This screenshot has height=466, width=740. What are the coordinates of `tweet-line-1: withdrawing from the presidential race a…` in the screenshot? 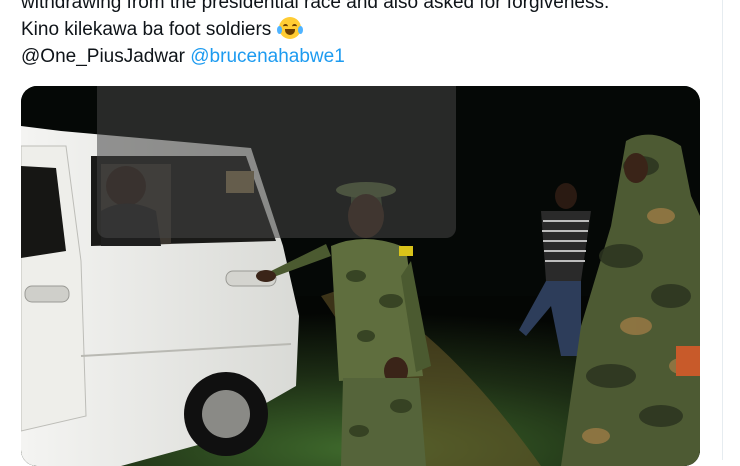 It's located at (315, 6).